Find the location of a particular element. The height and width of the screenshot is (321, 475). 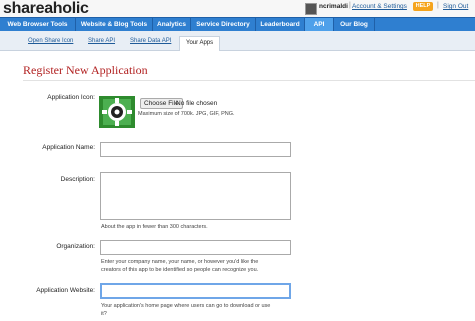

subnav-your-apps: Your Apps is located at coordinates (200, 43).